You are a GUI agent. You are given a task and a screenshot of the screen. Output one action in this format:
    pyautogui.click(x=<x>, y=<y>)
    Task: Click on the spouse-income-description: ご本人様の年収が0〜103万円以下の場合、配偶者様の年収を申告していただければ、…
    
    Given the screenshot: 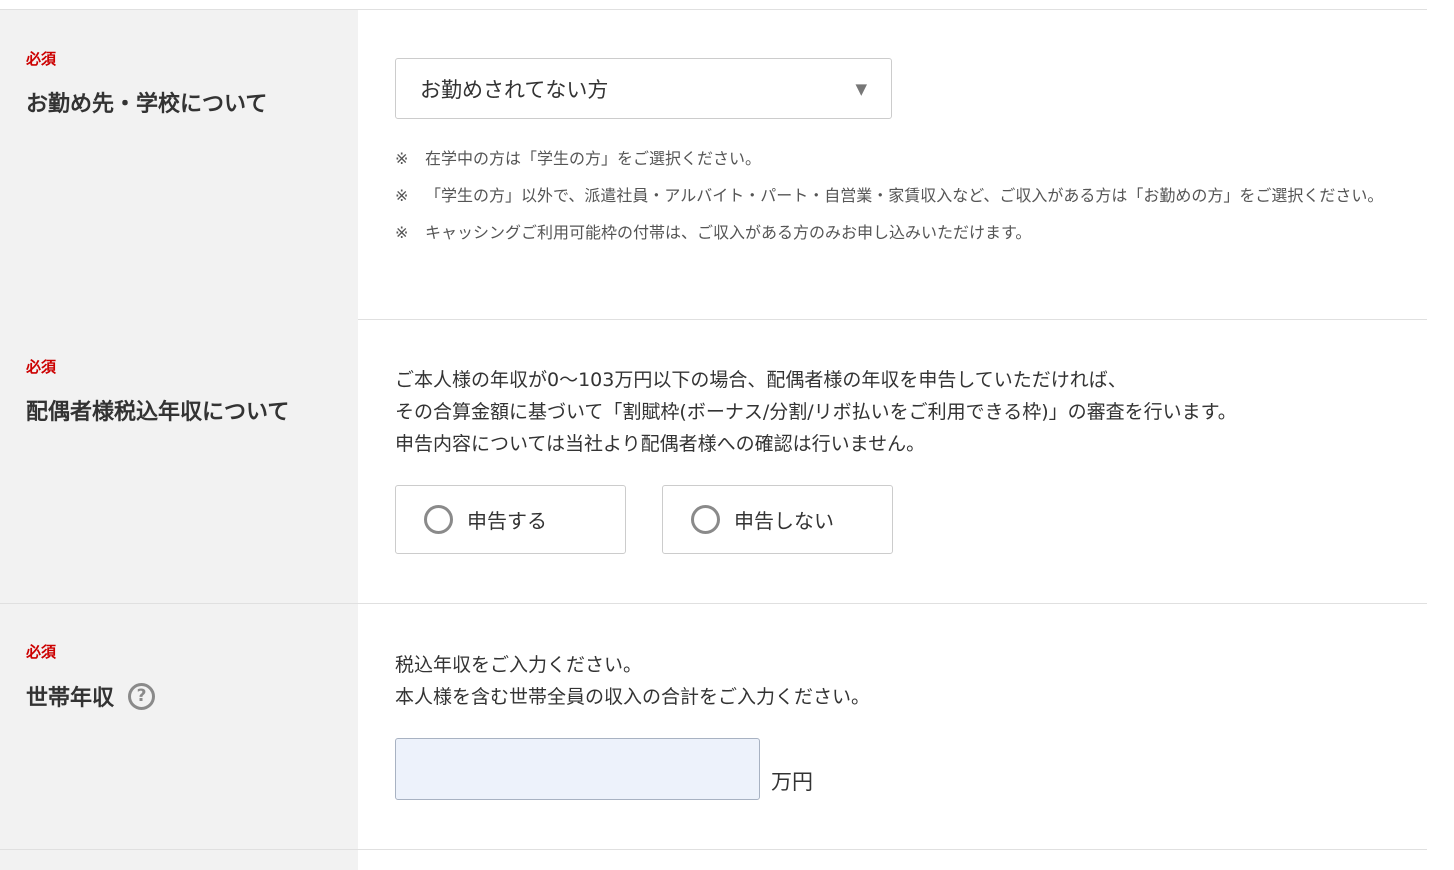 What is the action you would take?
    pyautogui.click(x=816, y=412)
    